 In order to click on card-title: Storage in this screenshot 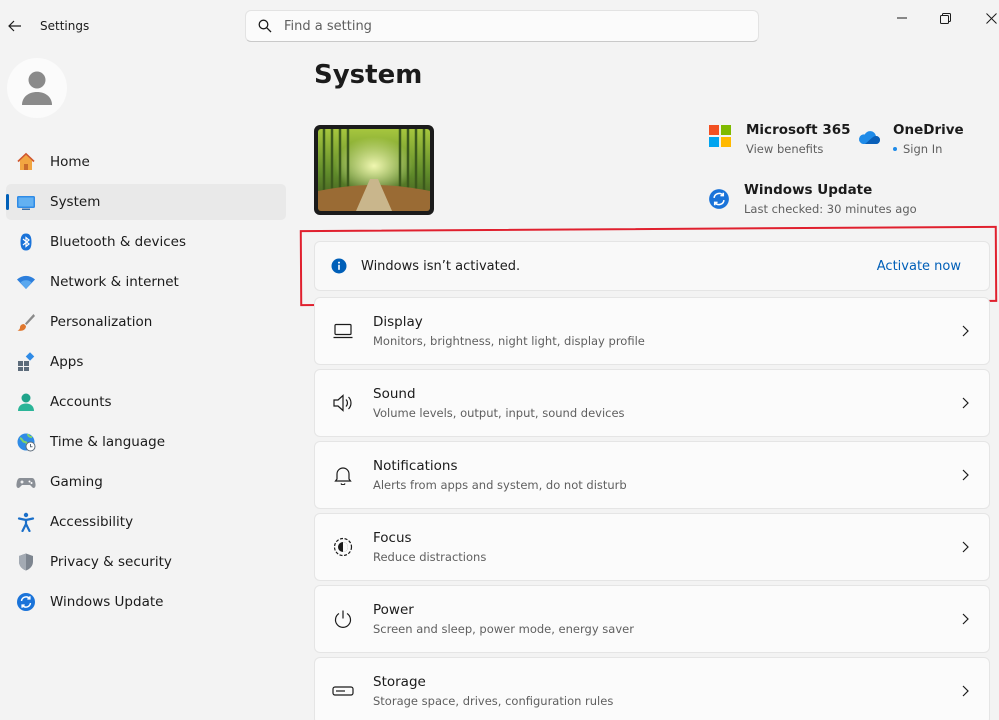, I will do `click(399, 682)`.